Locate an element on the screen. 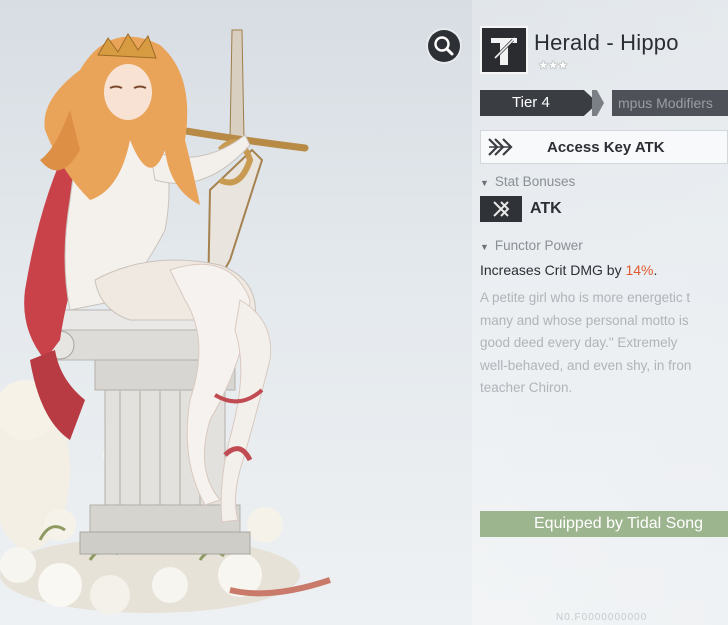 Image resolution: width=728 pixels, height=625 pixels. sword-emblem-icon is located at coordinates (504, 51).